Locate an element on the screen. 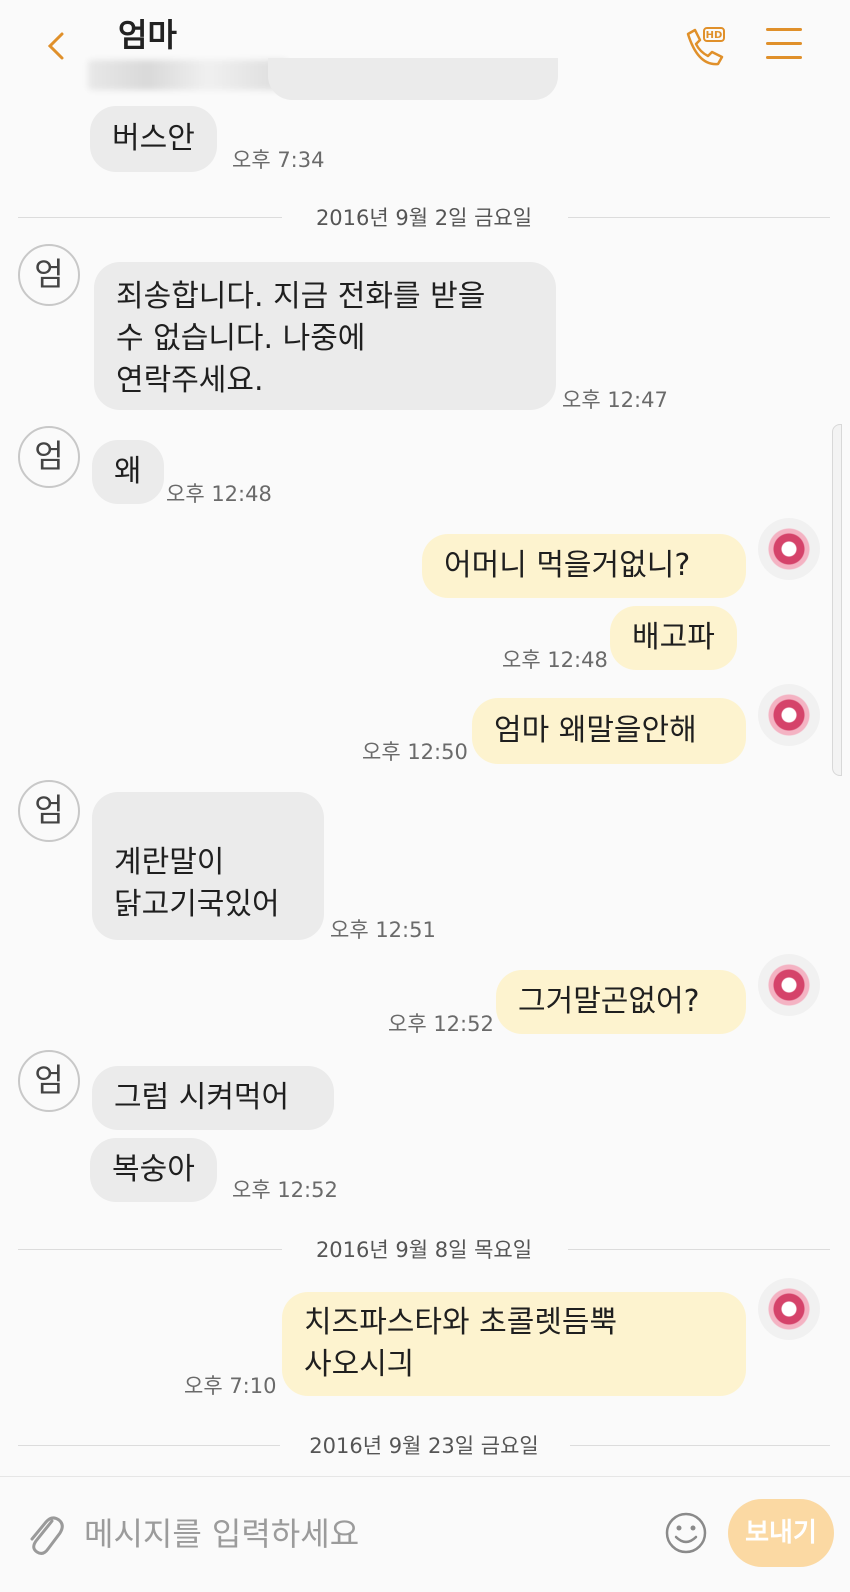 The image size is (850, 1592). date-label: 2016년 9월 23일 금요일 is located at coordinates (424, 1446).